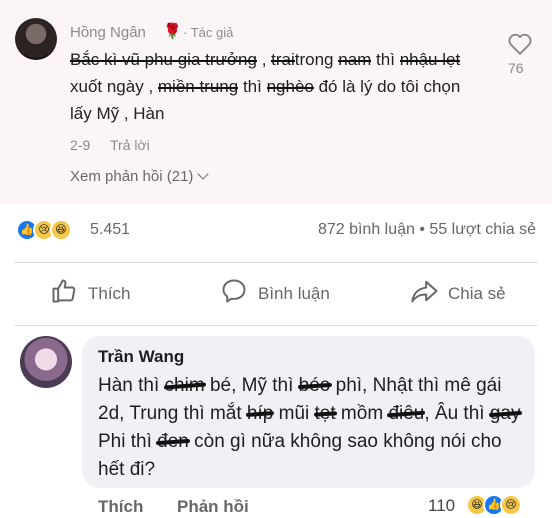 This screenshot has height=518, width=552. What do you see at coordinates (110, 230) in the screenshot?
I see `reaction-count: 5.451` at bounding box center [110, 230].